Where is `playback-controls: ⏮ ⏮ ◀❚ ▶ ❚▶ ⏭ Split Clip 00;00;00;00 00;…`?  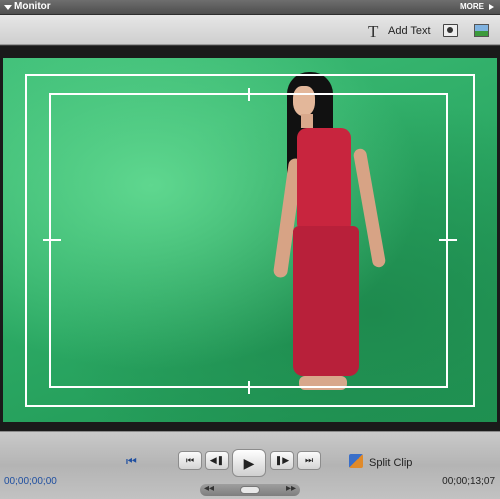 playback-controls: ⏮ ⏮ ◀❚ ▶ ❚▶ ⏭ Split Clip 00;00;00;00 00;… is located at coordinates (250, 465).